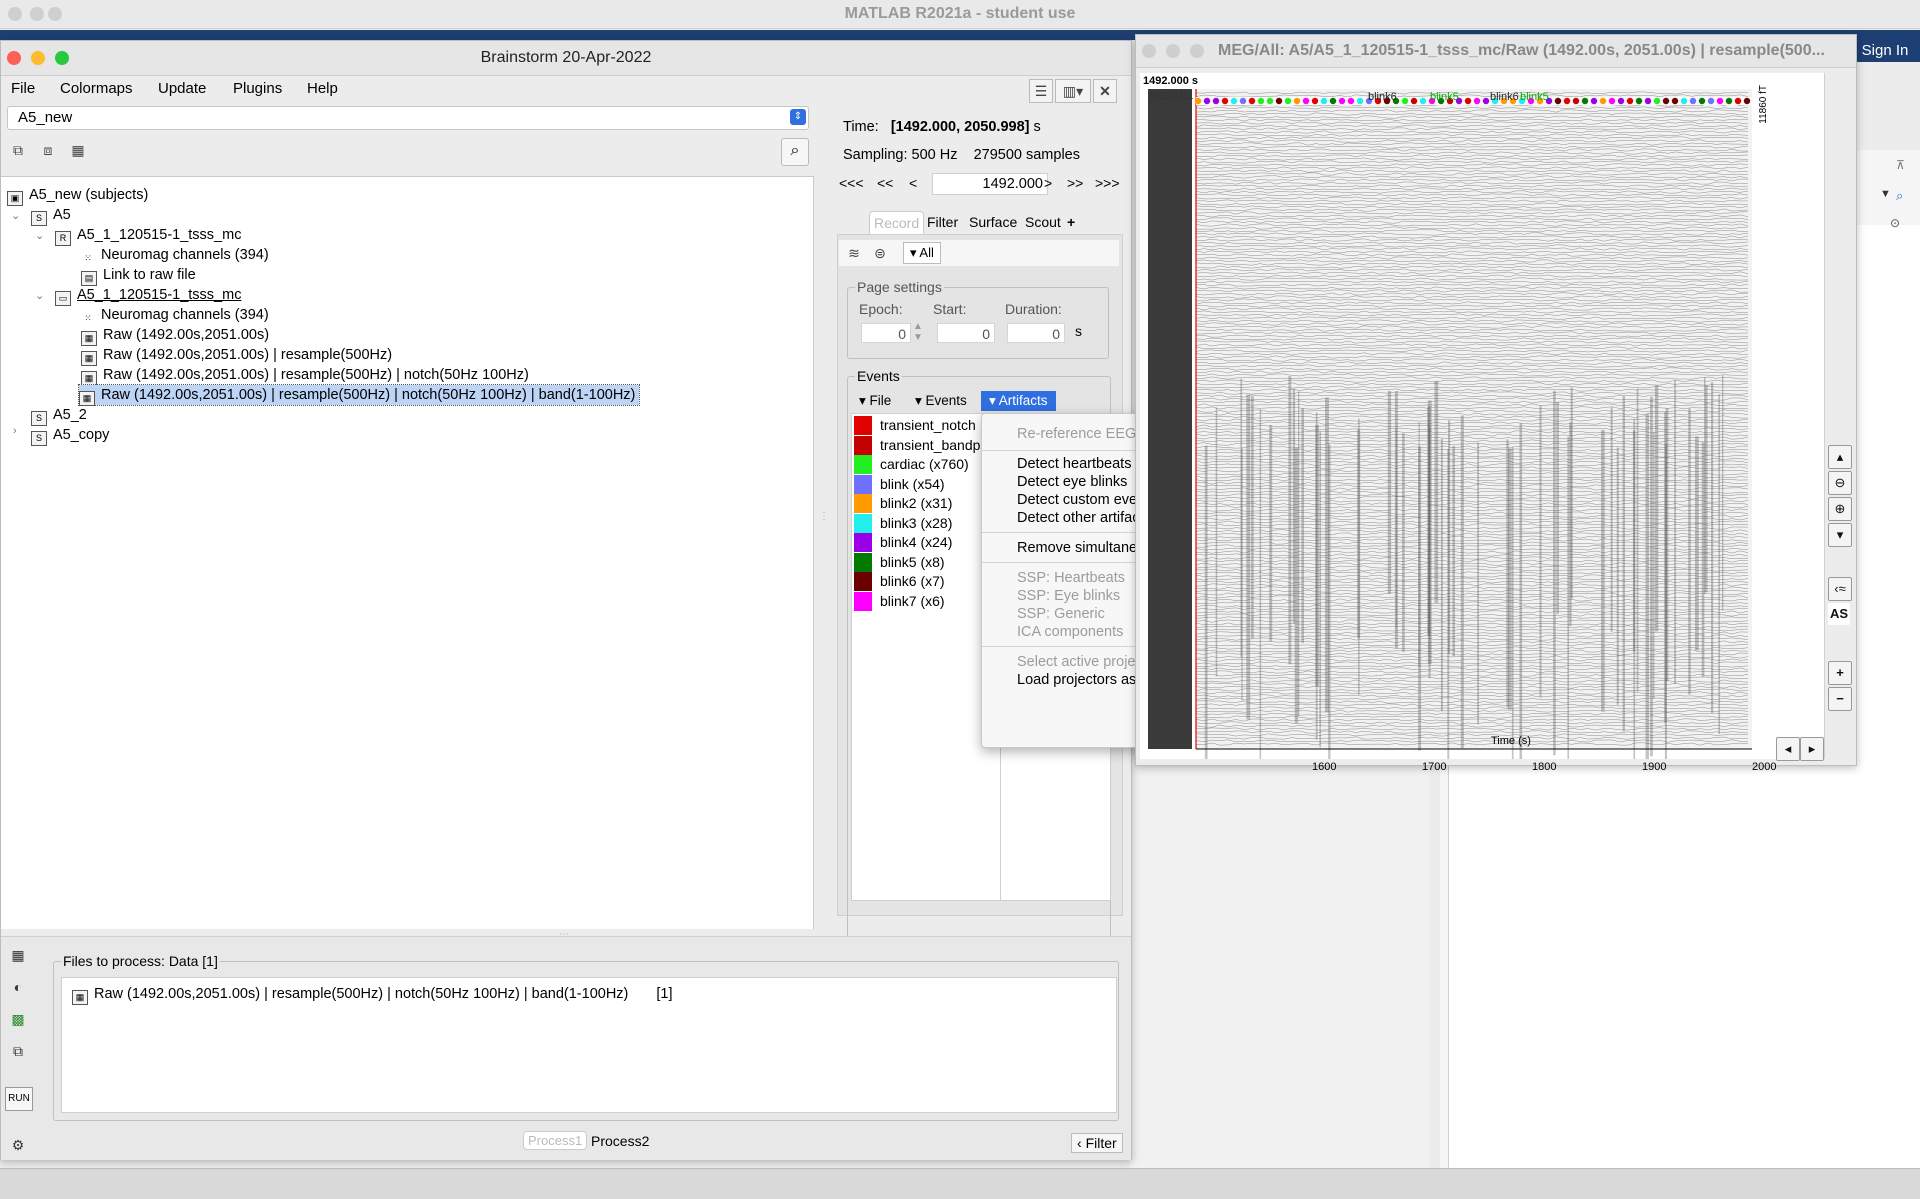 The width and height of the screenshot is (1920, 1199). Describe the element at coordinates (1105, 91) in the screenshot. I see `close-all-icon: ✕` at that location.